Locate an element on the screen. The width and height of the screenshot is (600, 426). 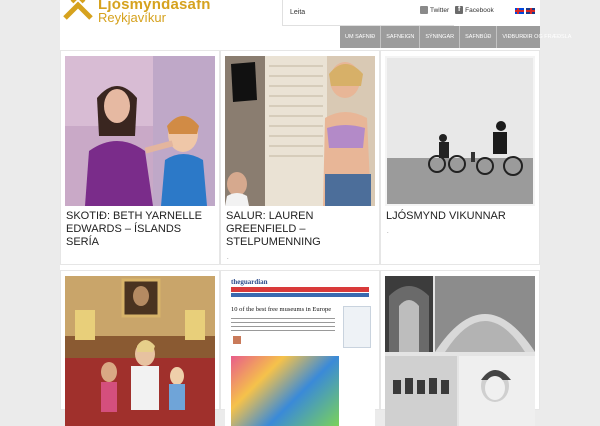
guardian-masthead: theguardian is located at coordinates (249, 282).